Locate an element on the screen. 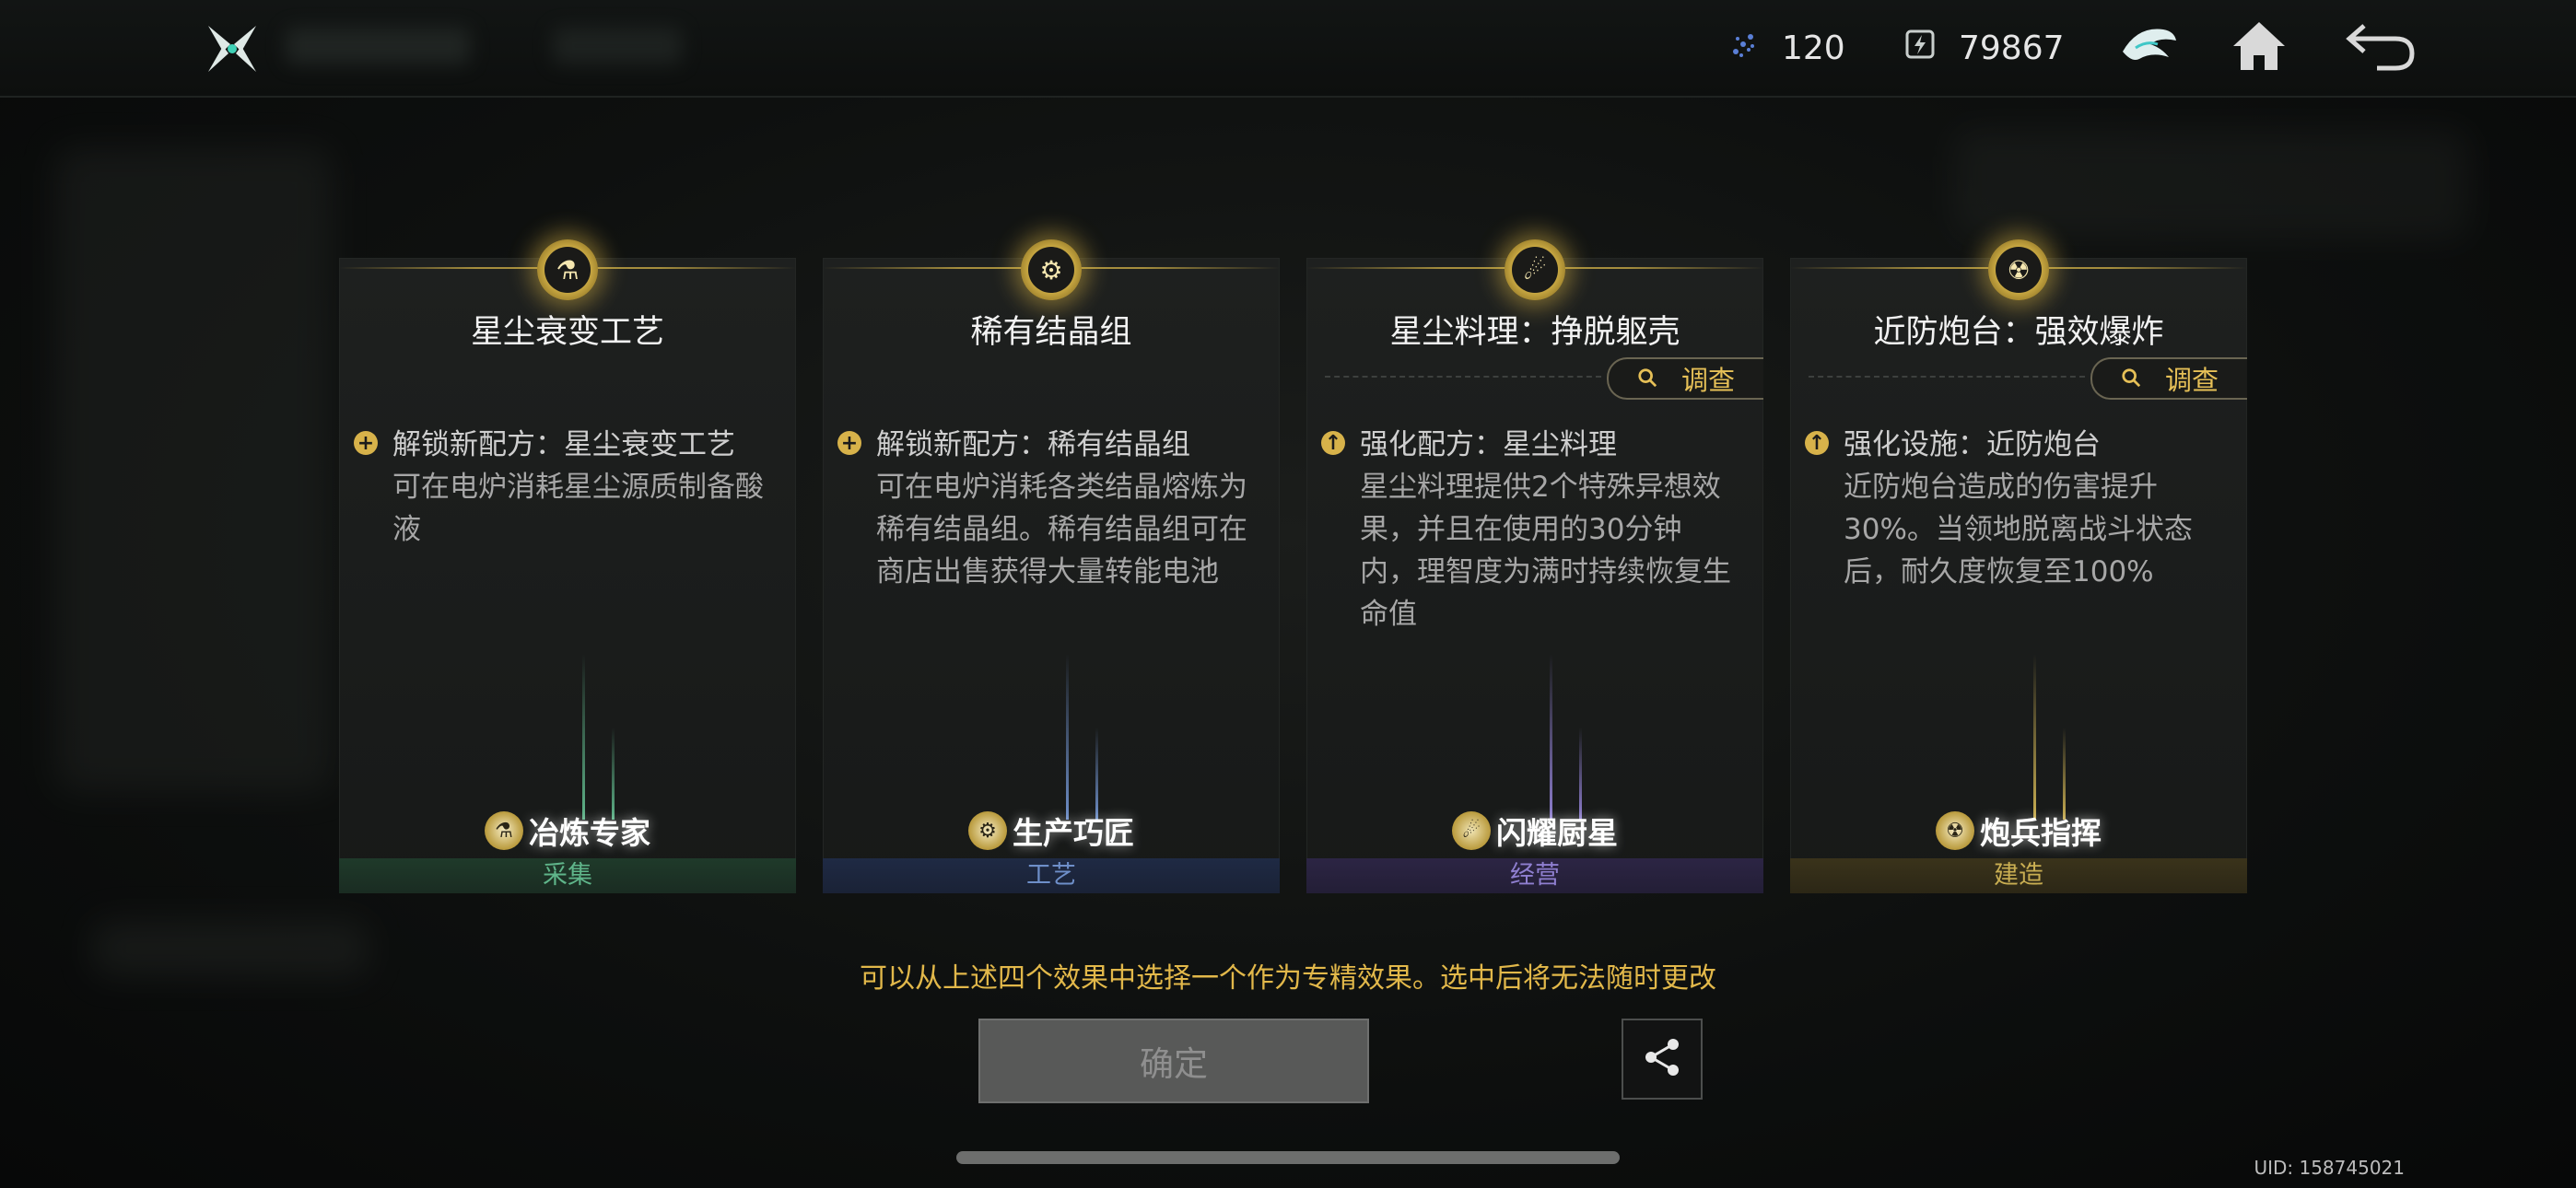 This screenshot has height=1188, width=2576. effect-heading: 强化配方：星尘料理 is located at coordinates (1488, 444).